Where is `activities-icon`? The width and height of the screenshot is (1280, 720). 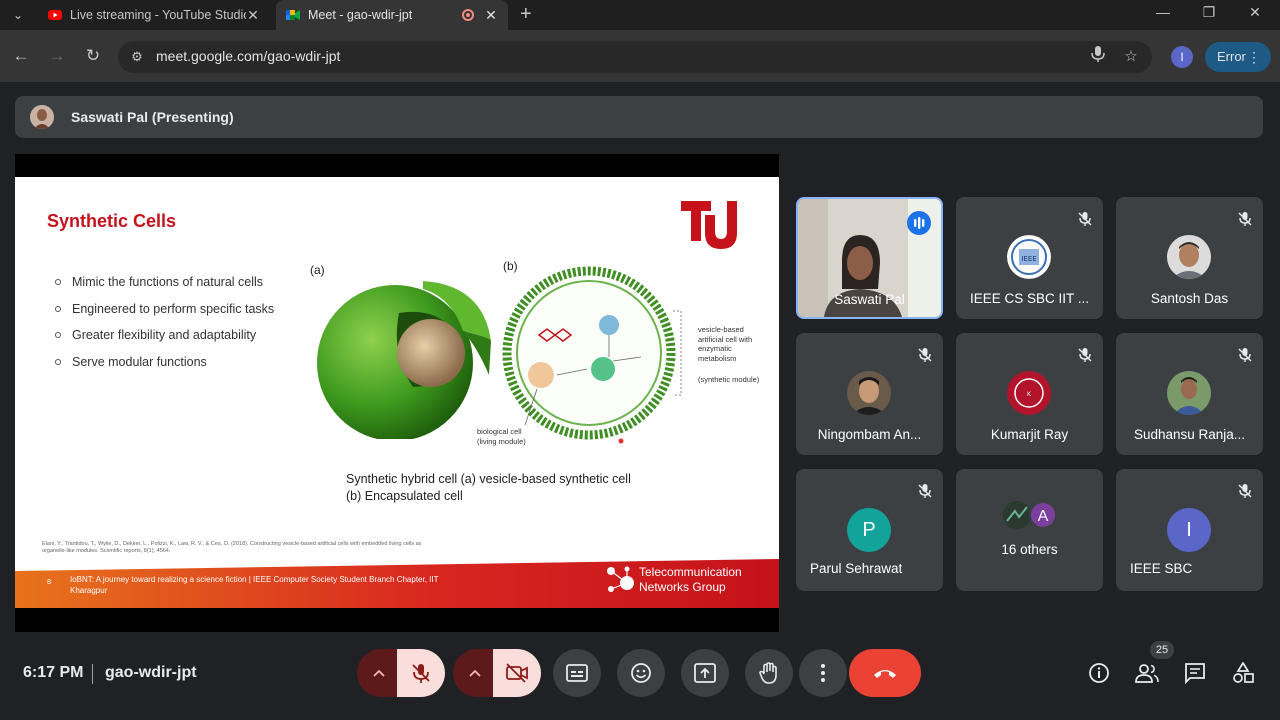 activities-icon is located at coordinates (1243, 673).